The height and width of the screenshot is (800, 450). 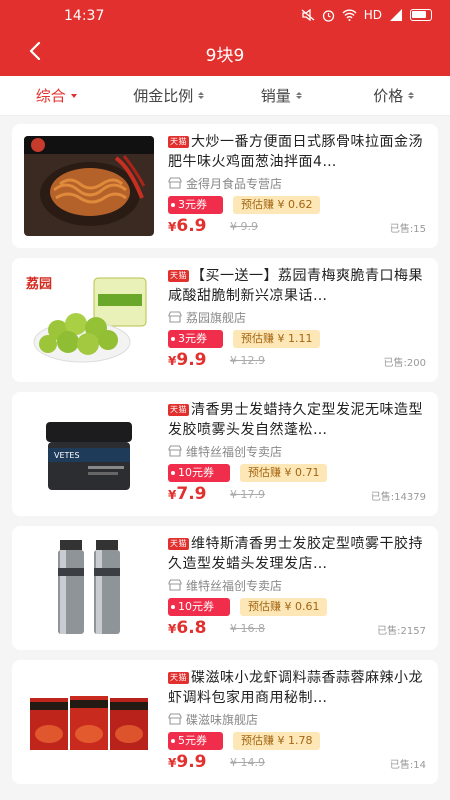 What do you see at coordinates (284, 473) in the screenshot?
I see `estimated-earning: 预估赚 ¥ 0.71` at bounding box center [284, 473].